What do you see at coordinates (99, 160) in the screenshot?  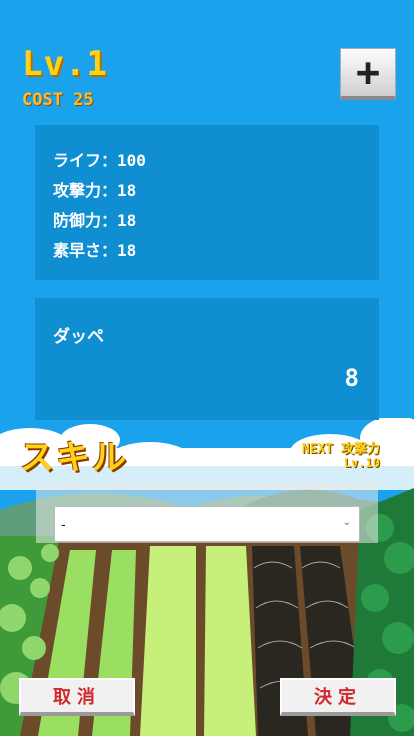 I see `stat-life: ライフ：100` at bounding box center [99, 160].